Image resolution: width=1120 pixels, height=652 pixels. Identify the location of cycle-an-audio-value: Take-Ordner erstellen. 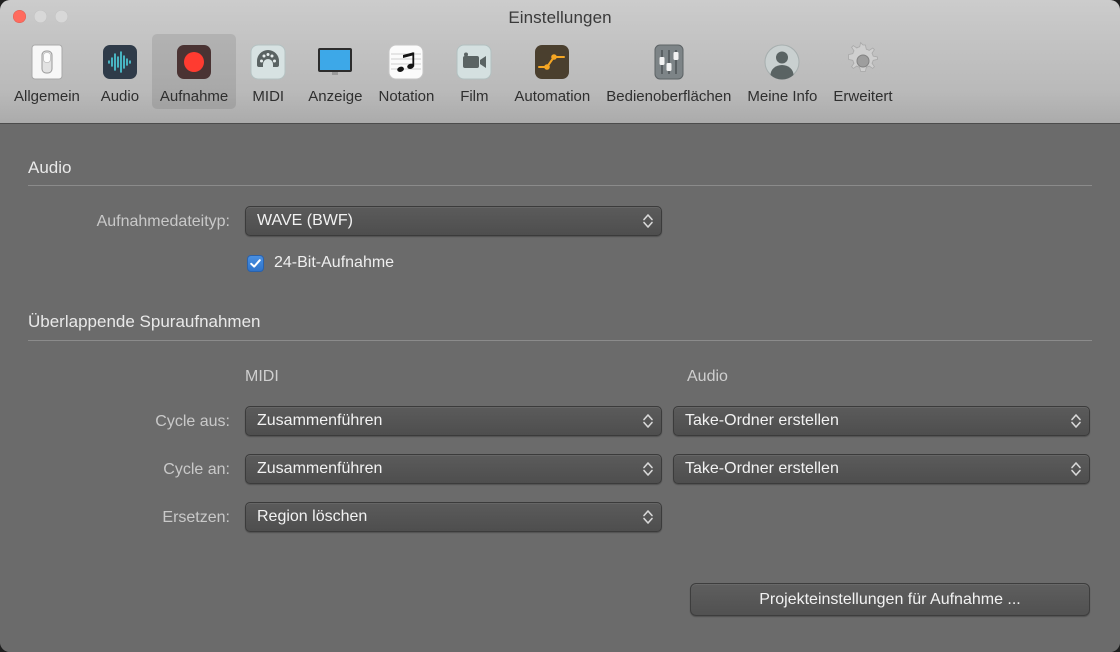
(762, 468).